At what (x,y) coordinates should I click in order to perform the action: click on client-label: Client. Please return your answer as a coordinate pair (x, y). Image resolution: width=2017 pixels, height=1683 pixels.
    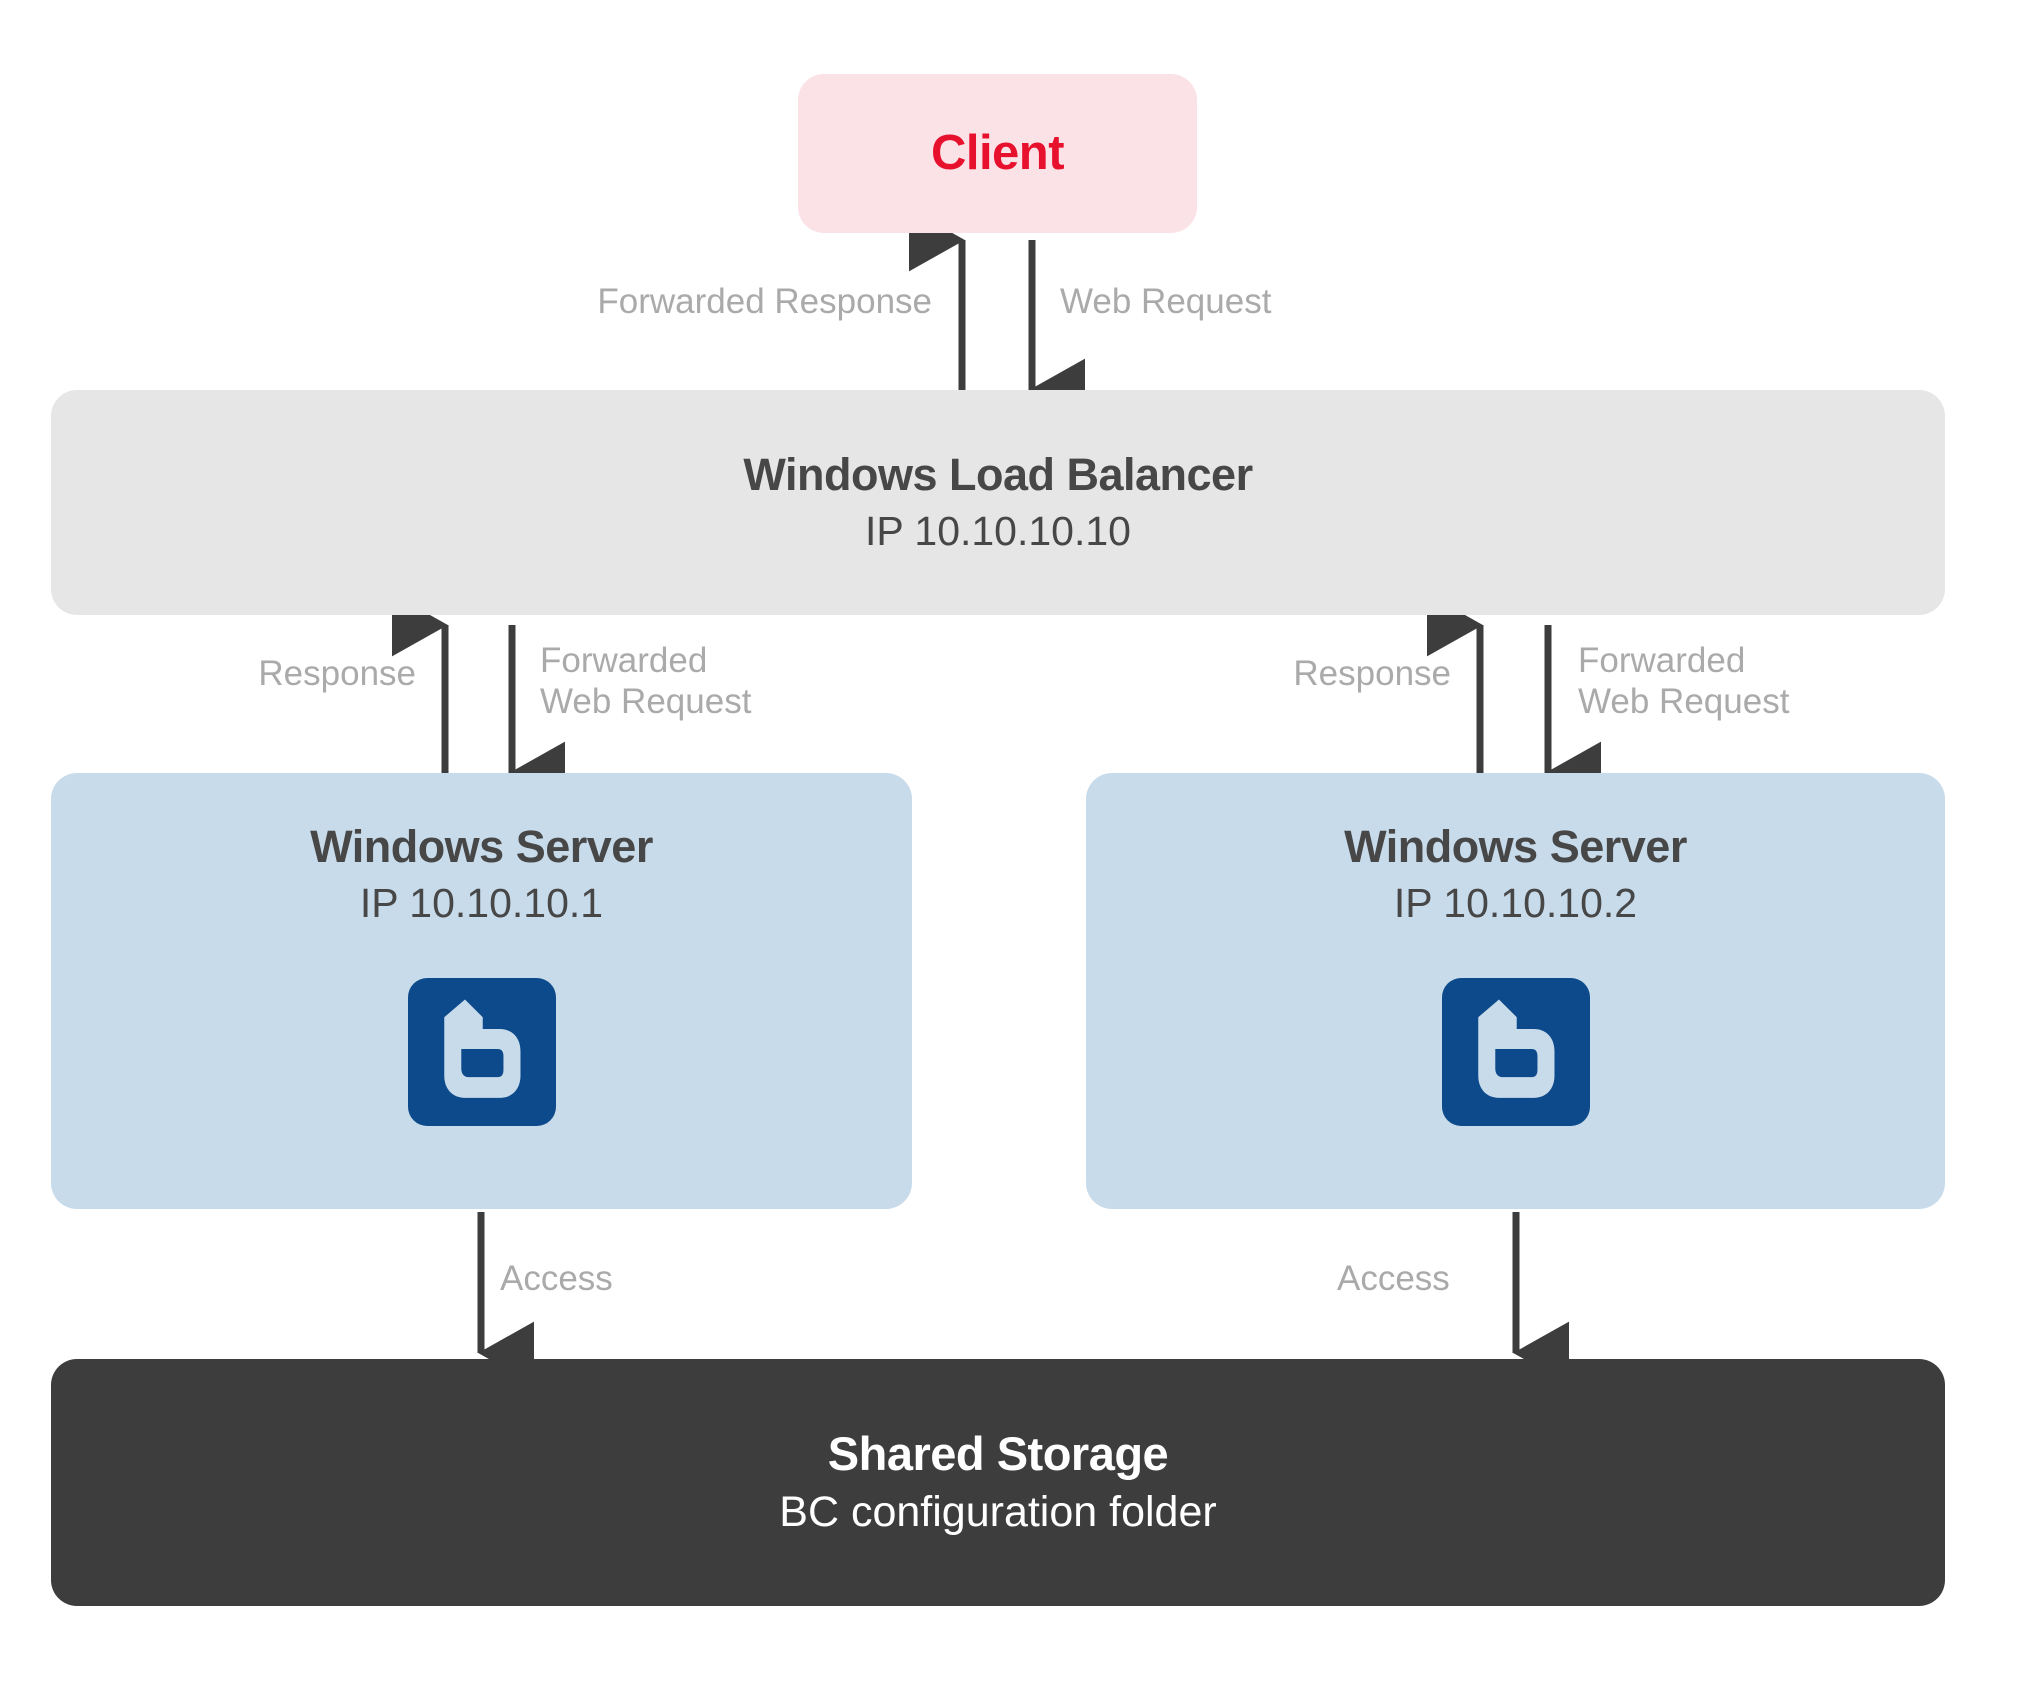
    Looking at the image, I should click on (997, 153).